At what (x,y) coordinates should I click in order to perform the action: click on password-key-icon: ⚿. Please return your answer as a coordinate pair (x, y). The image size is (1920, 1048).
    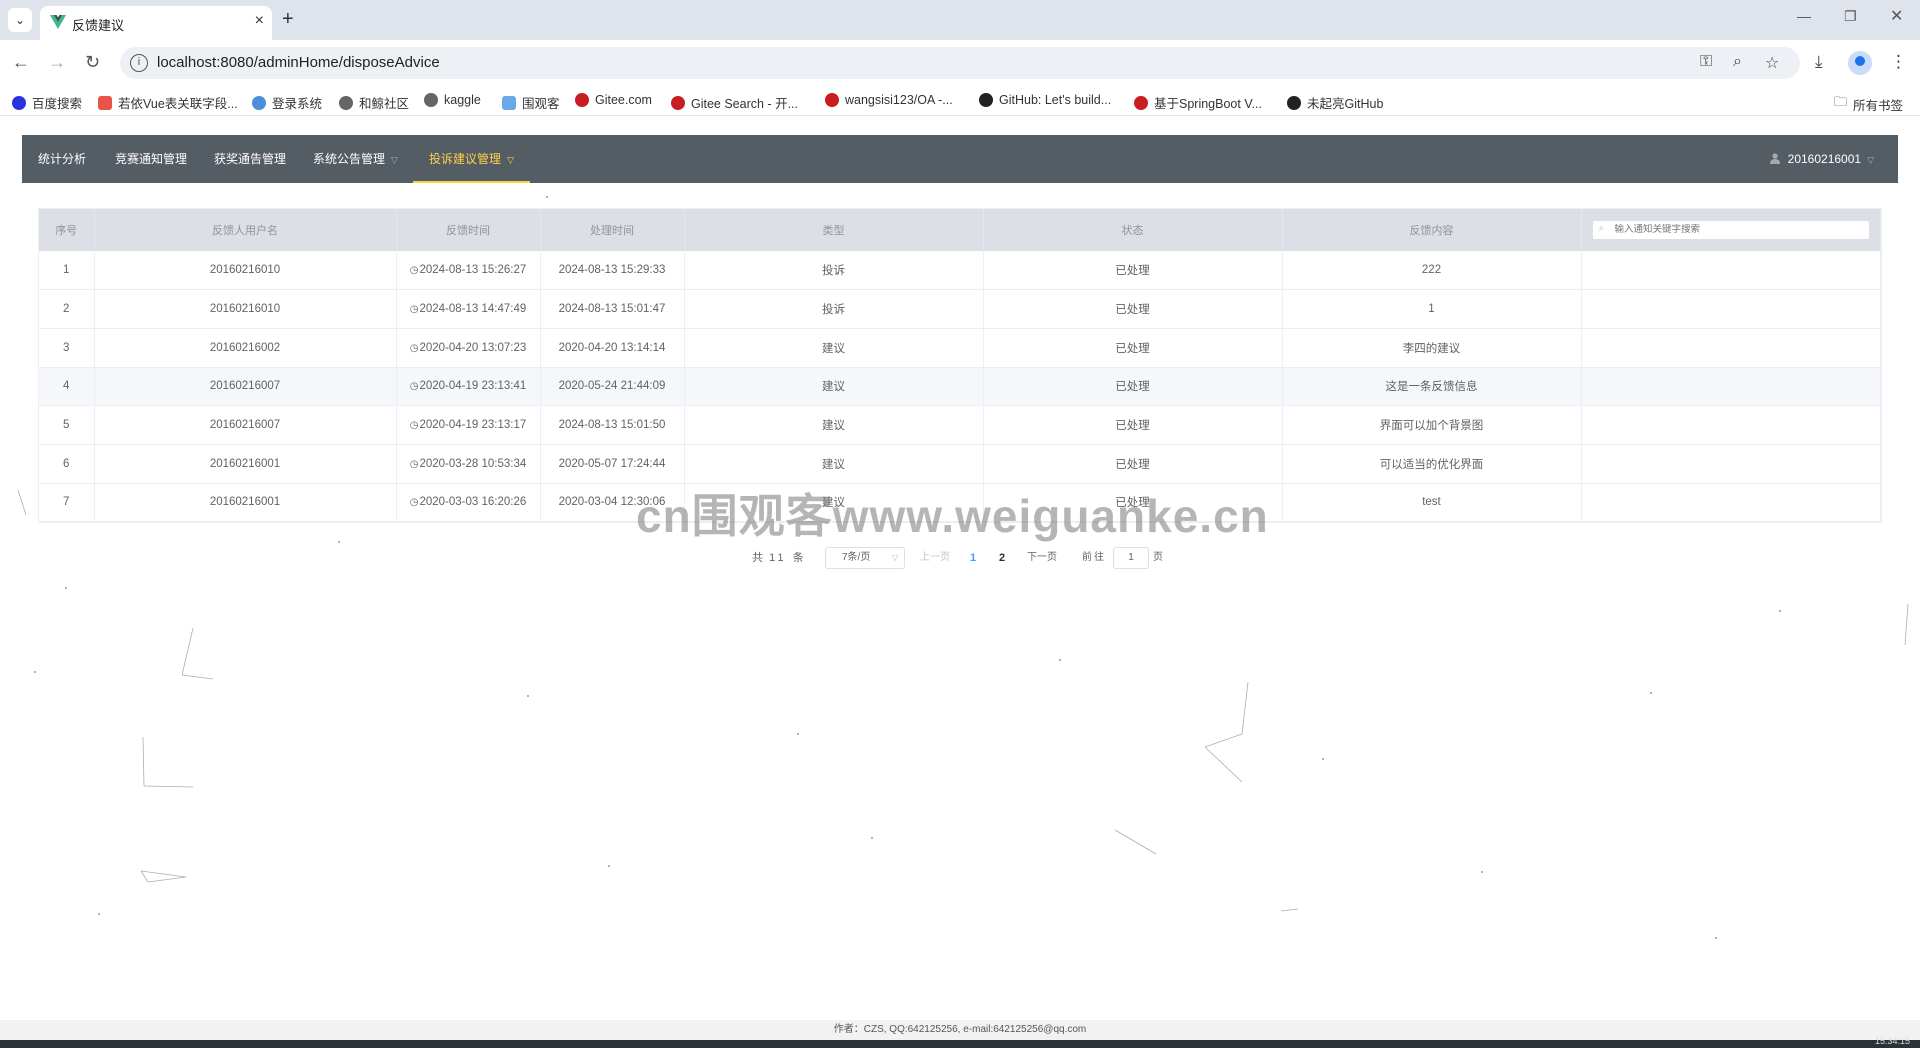
    Looking at the image, I should click on (1706, 62).